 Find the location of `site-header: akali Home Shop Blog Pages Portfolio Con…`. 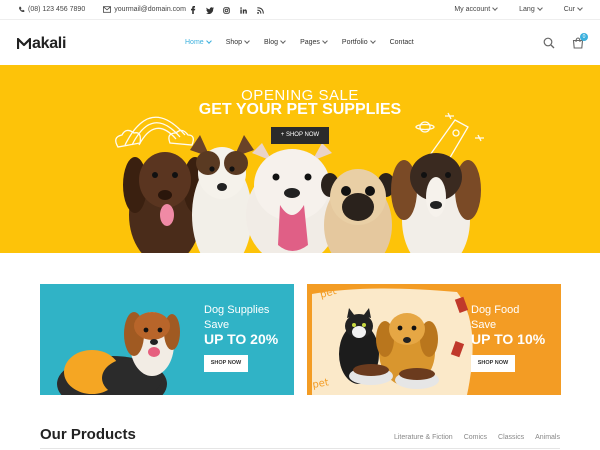

site-header: akali Home Shop Blog Pages Portfolio Con… is located at coordinates (300, 42).